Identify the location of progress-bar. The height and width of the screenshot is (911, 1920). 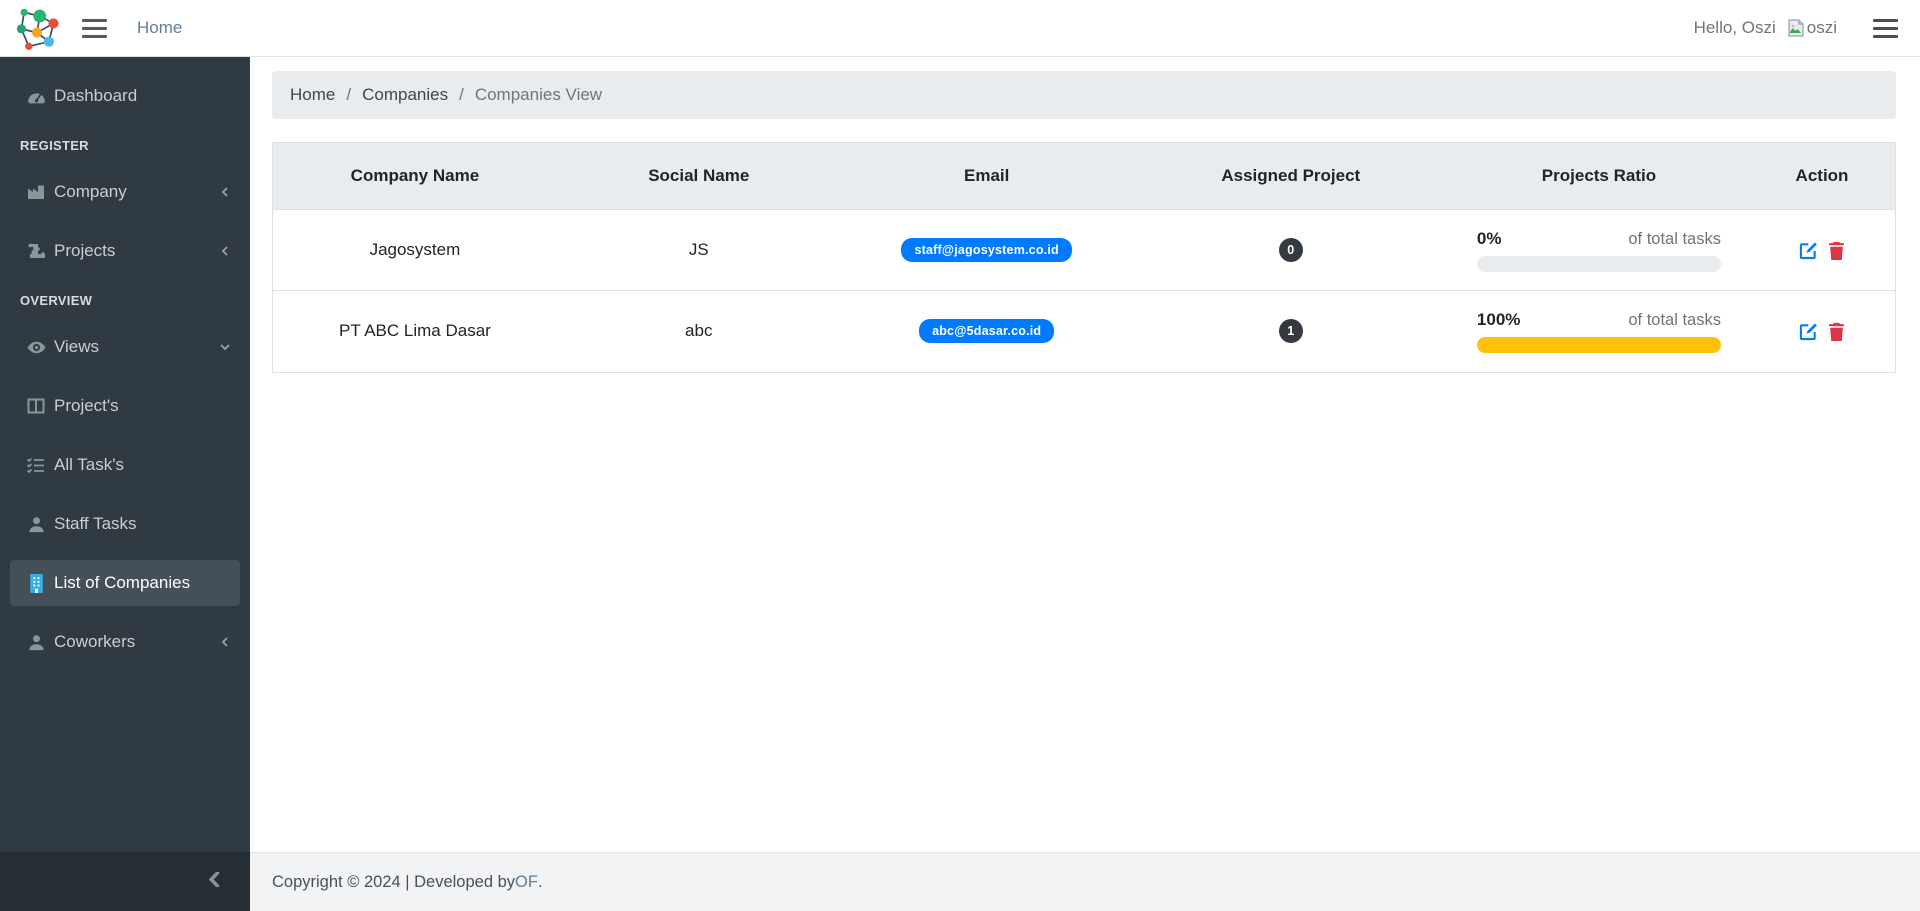
(1598, 344).